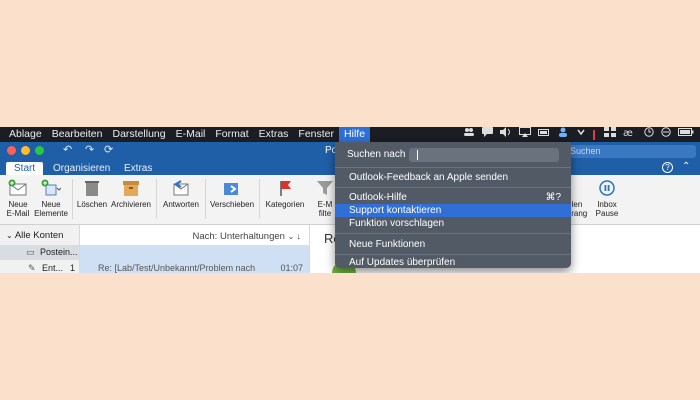 The height and width of the screenshot is (400, 700). I want to click on menu-item-label: Outlook-Feedback an Apple senden, so click(428, 177).